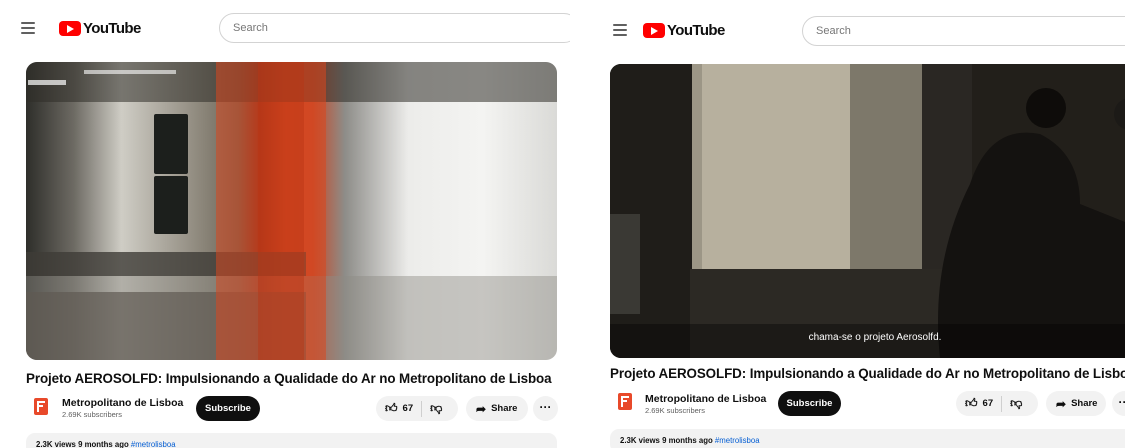 The height and width of the screenshot is (448, 1125). What do you see at coordinates (875, 337) in the screenshot?
I see `video-subtitle: chama-se o projeto Aerosolfd.` at bounding box center [875, 337].